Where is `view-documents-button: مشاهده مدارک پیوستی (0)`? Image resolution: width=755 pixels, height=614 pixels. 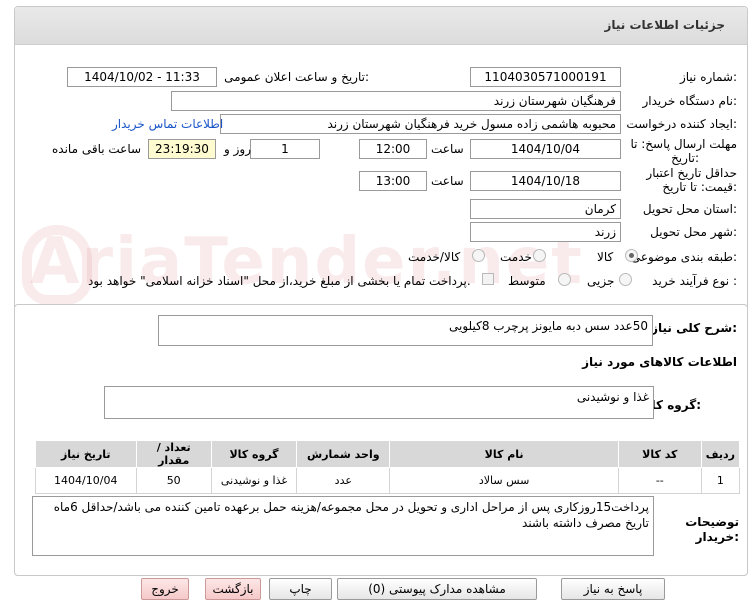
view-documents-button: مشاهده مدارک پیوستی (0) is located at coordinates (437, 589).